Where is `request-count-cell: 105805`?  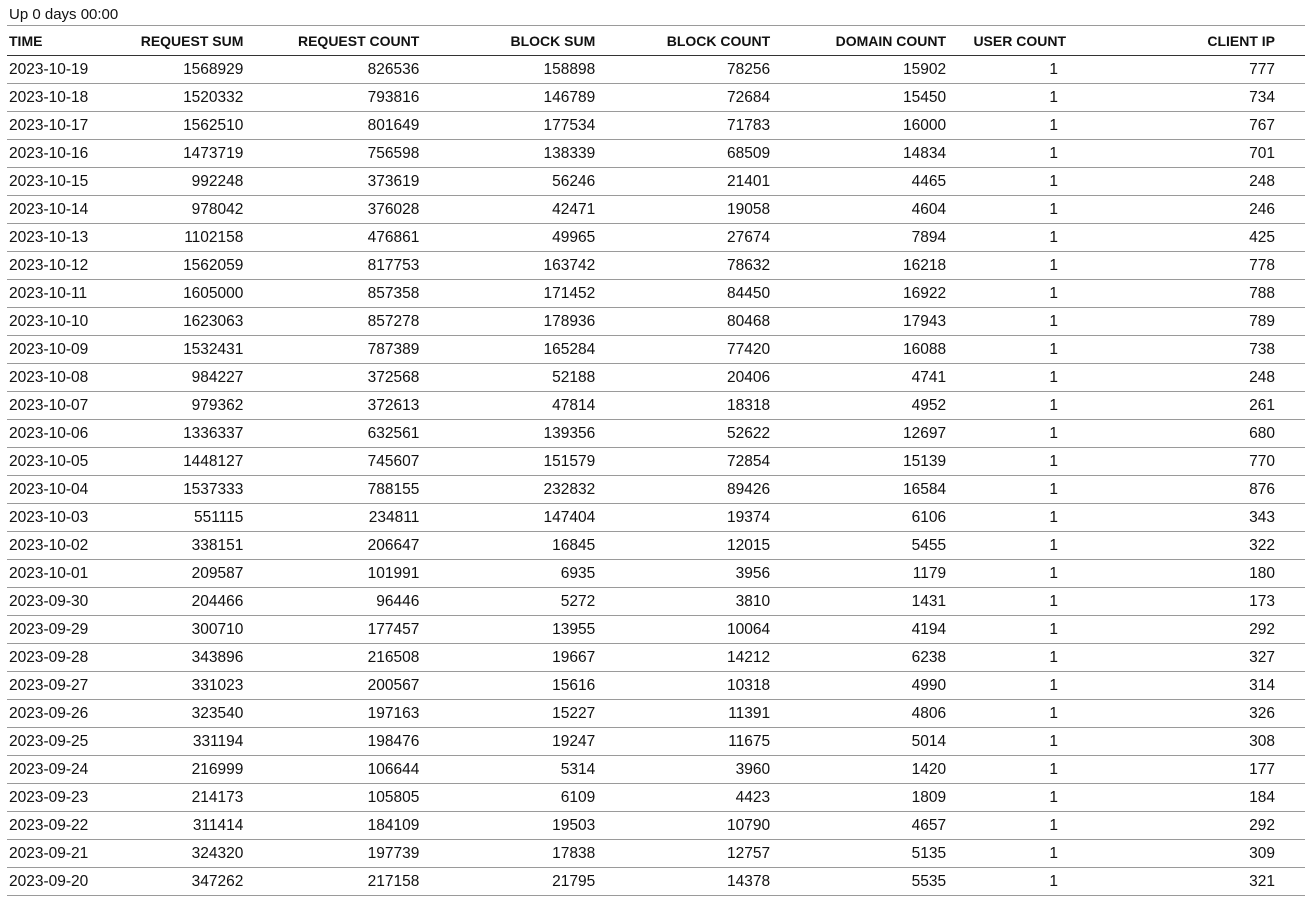
request-count-cell: 105805 is located at coordinates (337, 797).